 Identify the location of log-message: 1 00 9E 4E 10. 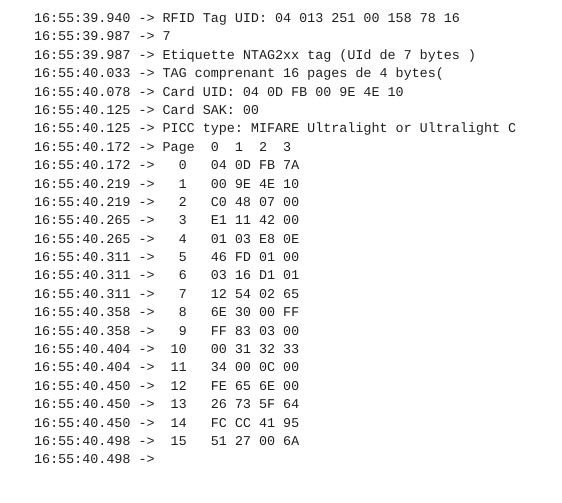
(239, 185).